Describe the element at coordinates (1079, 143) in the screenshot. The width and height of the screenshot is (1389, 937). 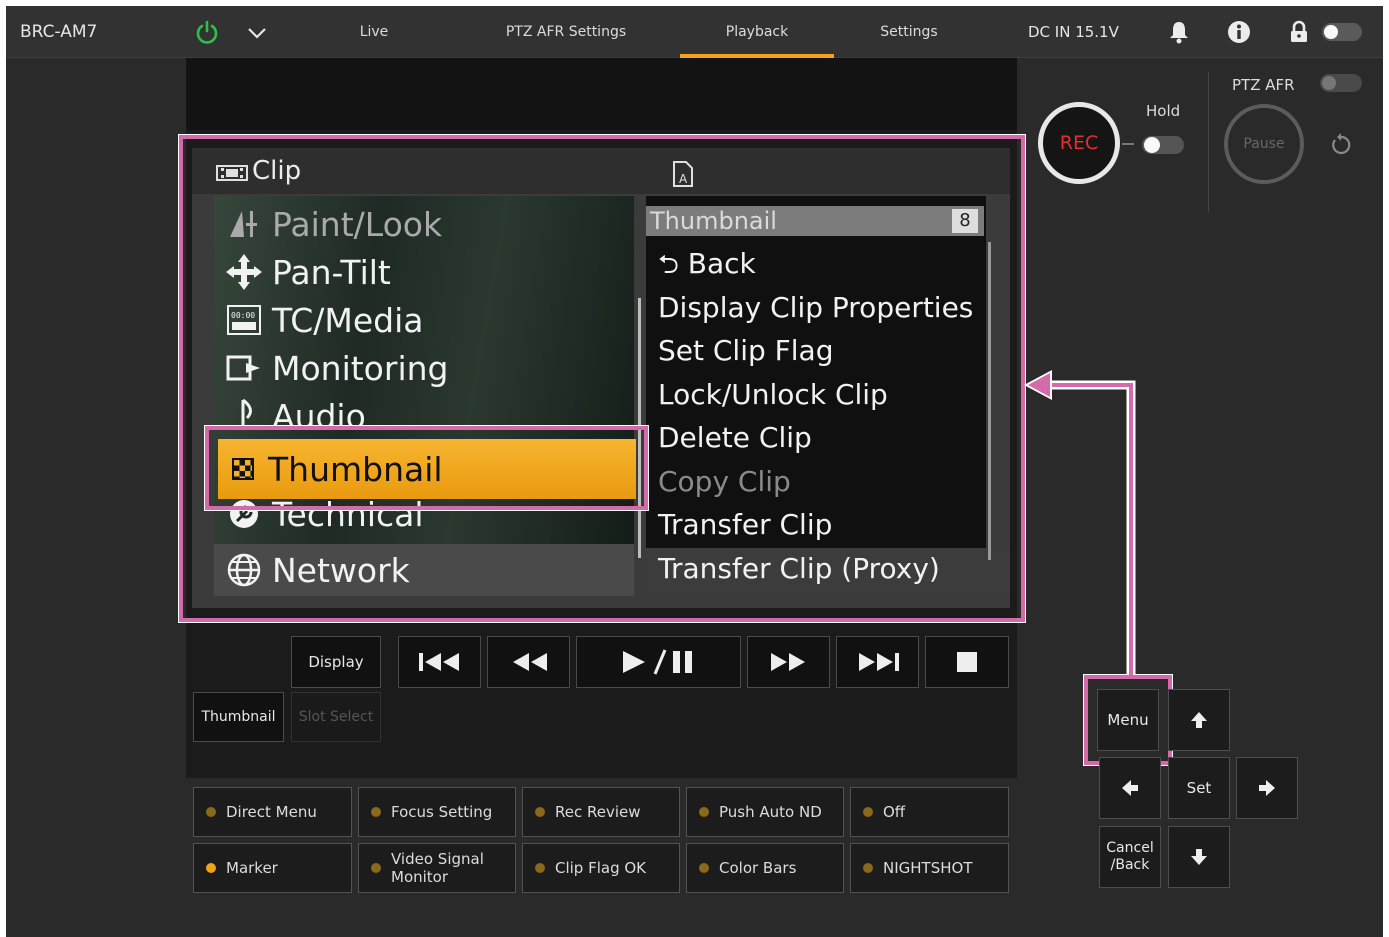
I see `rec-button: REC` at that location.